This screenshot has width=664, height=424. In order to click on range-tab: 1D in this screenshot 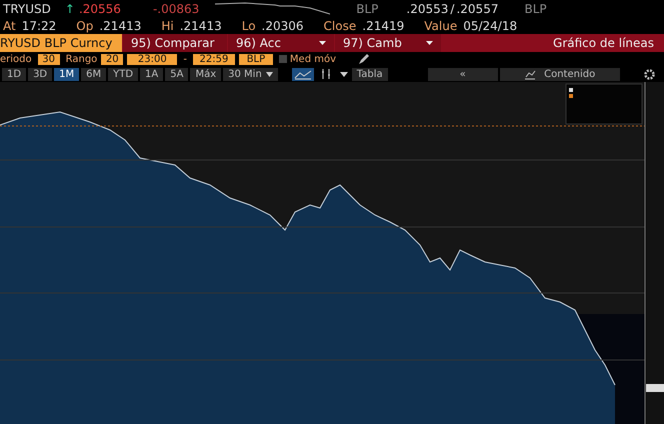, I will do `click(14, 74)`.